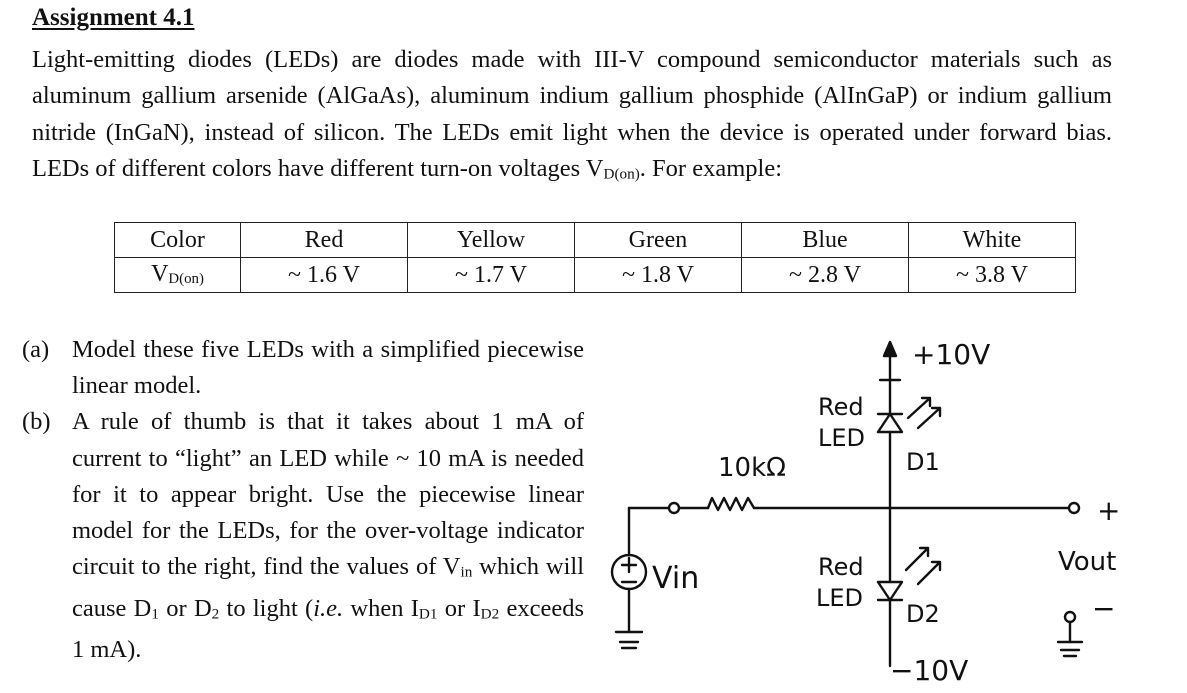 This screenshot has height=693, width=1187. What do you see at coordinates (825, 275) in the screenshot?
I see `table-cell-voltage: ~ 2.8 V` at bounding box center [825, 275].